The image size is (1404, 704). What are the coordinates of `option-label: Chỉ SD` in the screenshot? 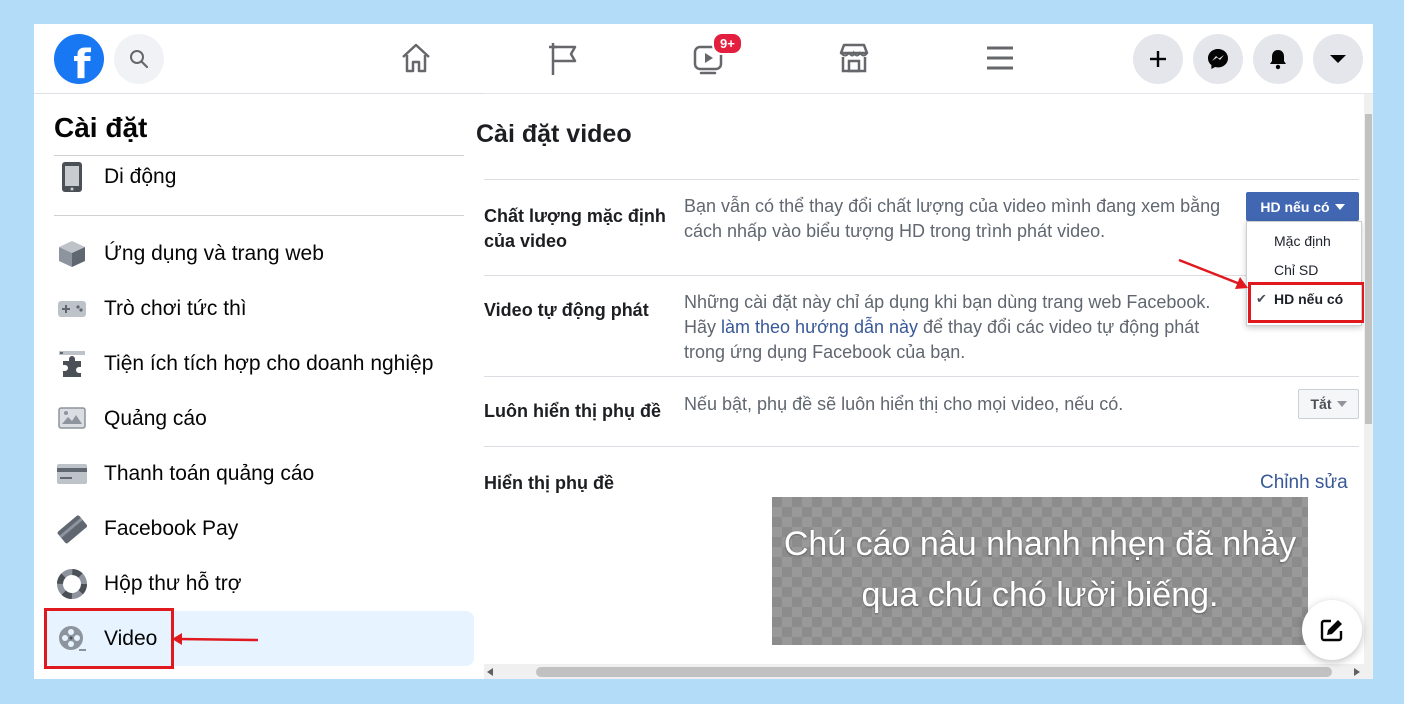 It's located at (1296, 270).